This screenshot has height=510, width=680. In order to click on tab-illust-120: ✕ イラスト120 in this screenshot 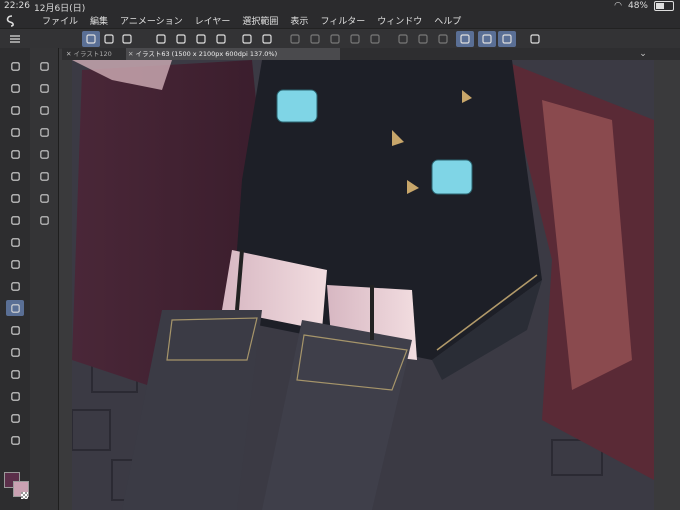, I will do `click(95, 54)`.